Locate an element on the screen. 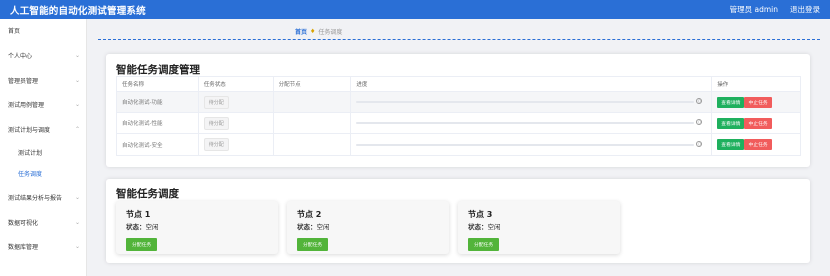 This screenshot has width=830, height=276. table-row: 自动化测试-功能 待分配 ○ 查看详情 中止任务 is located at coordinates (458, 102).